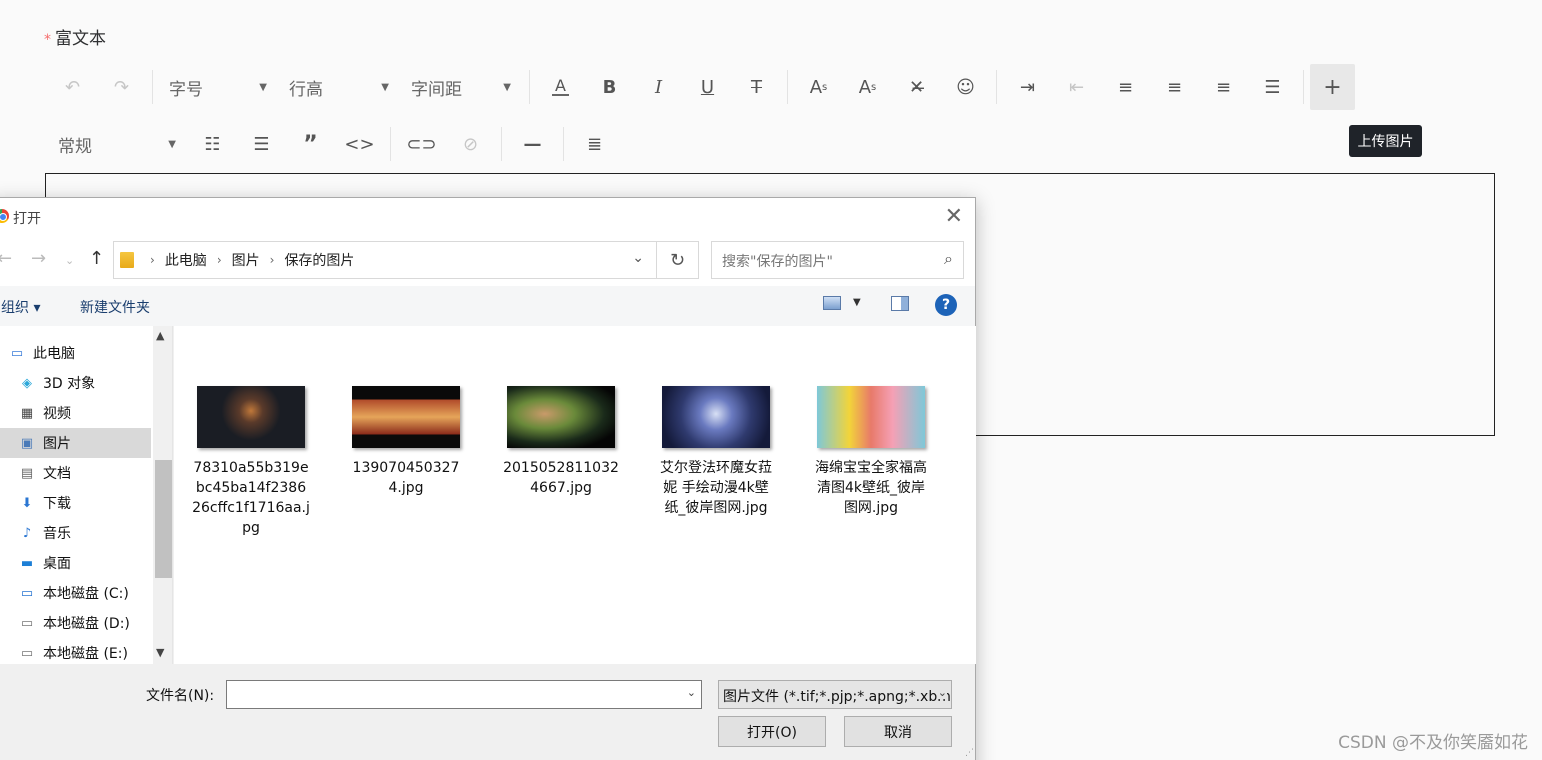 This screenshot has height=760, width=1542. What do you see at coordinates (75, 383) in the screenshot?
I see `nav-item-3d-objects: ◈ 3D 对象` at bounding box center [75, 383].